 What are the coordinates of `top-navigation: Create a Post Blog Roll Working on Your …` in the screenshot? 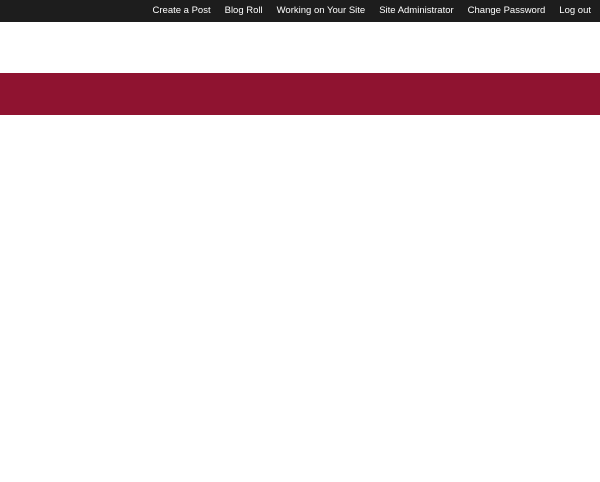 It's located at (369, 11).